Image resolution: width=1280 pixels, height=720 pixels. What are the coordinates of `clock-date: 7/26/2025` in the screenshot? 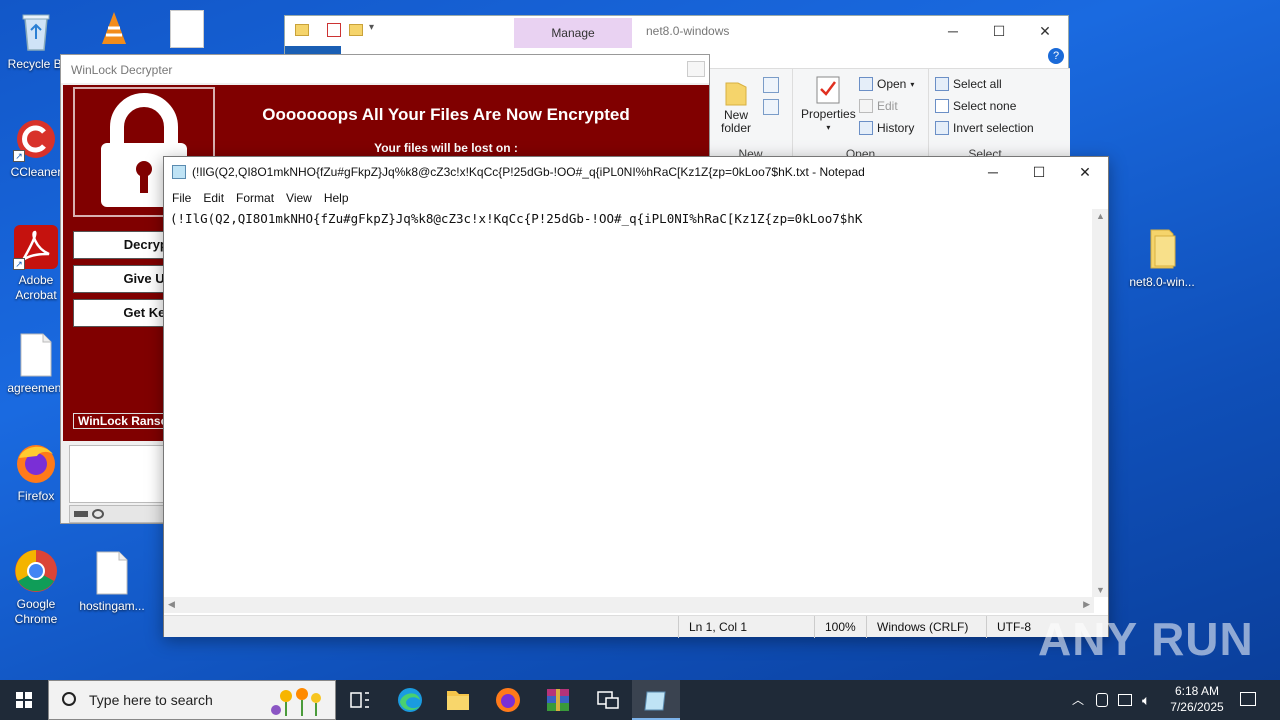 It's located at (1197, 707).